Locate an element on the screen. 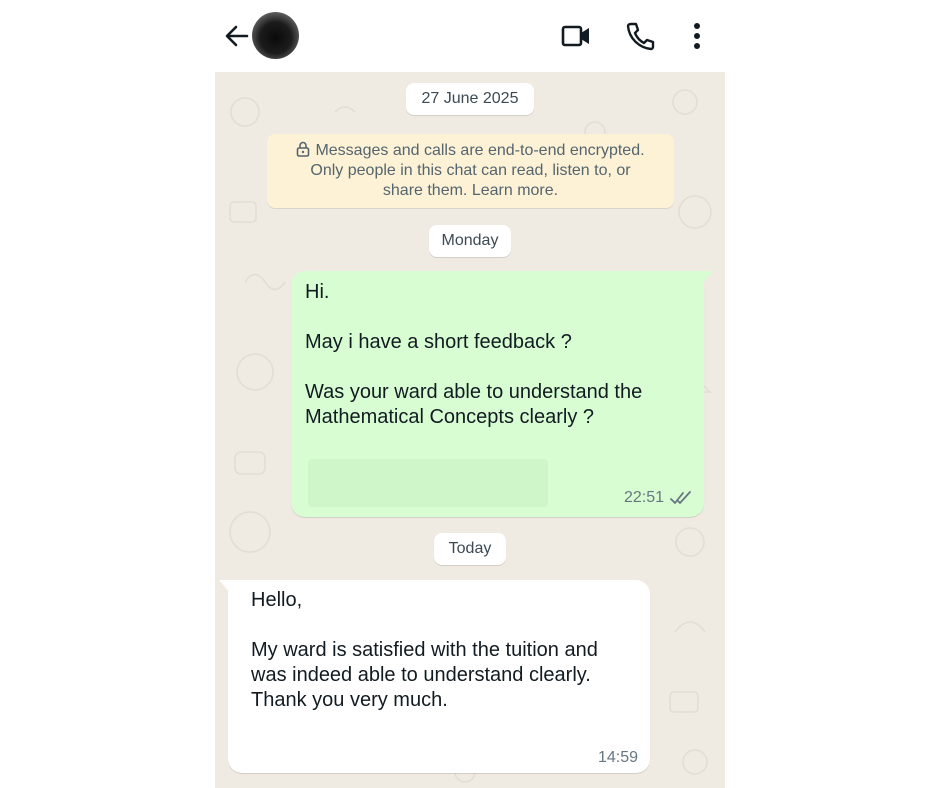 The width and height of the screenshot is (940, 788). day-divider-monday: Monday is located at coordinates (470, 241).